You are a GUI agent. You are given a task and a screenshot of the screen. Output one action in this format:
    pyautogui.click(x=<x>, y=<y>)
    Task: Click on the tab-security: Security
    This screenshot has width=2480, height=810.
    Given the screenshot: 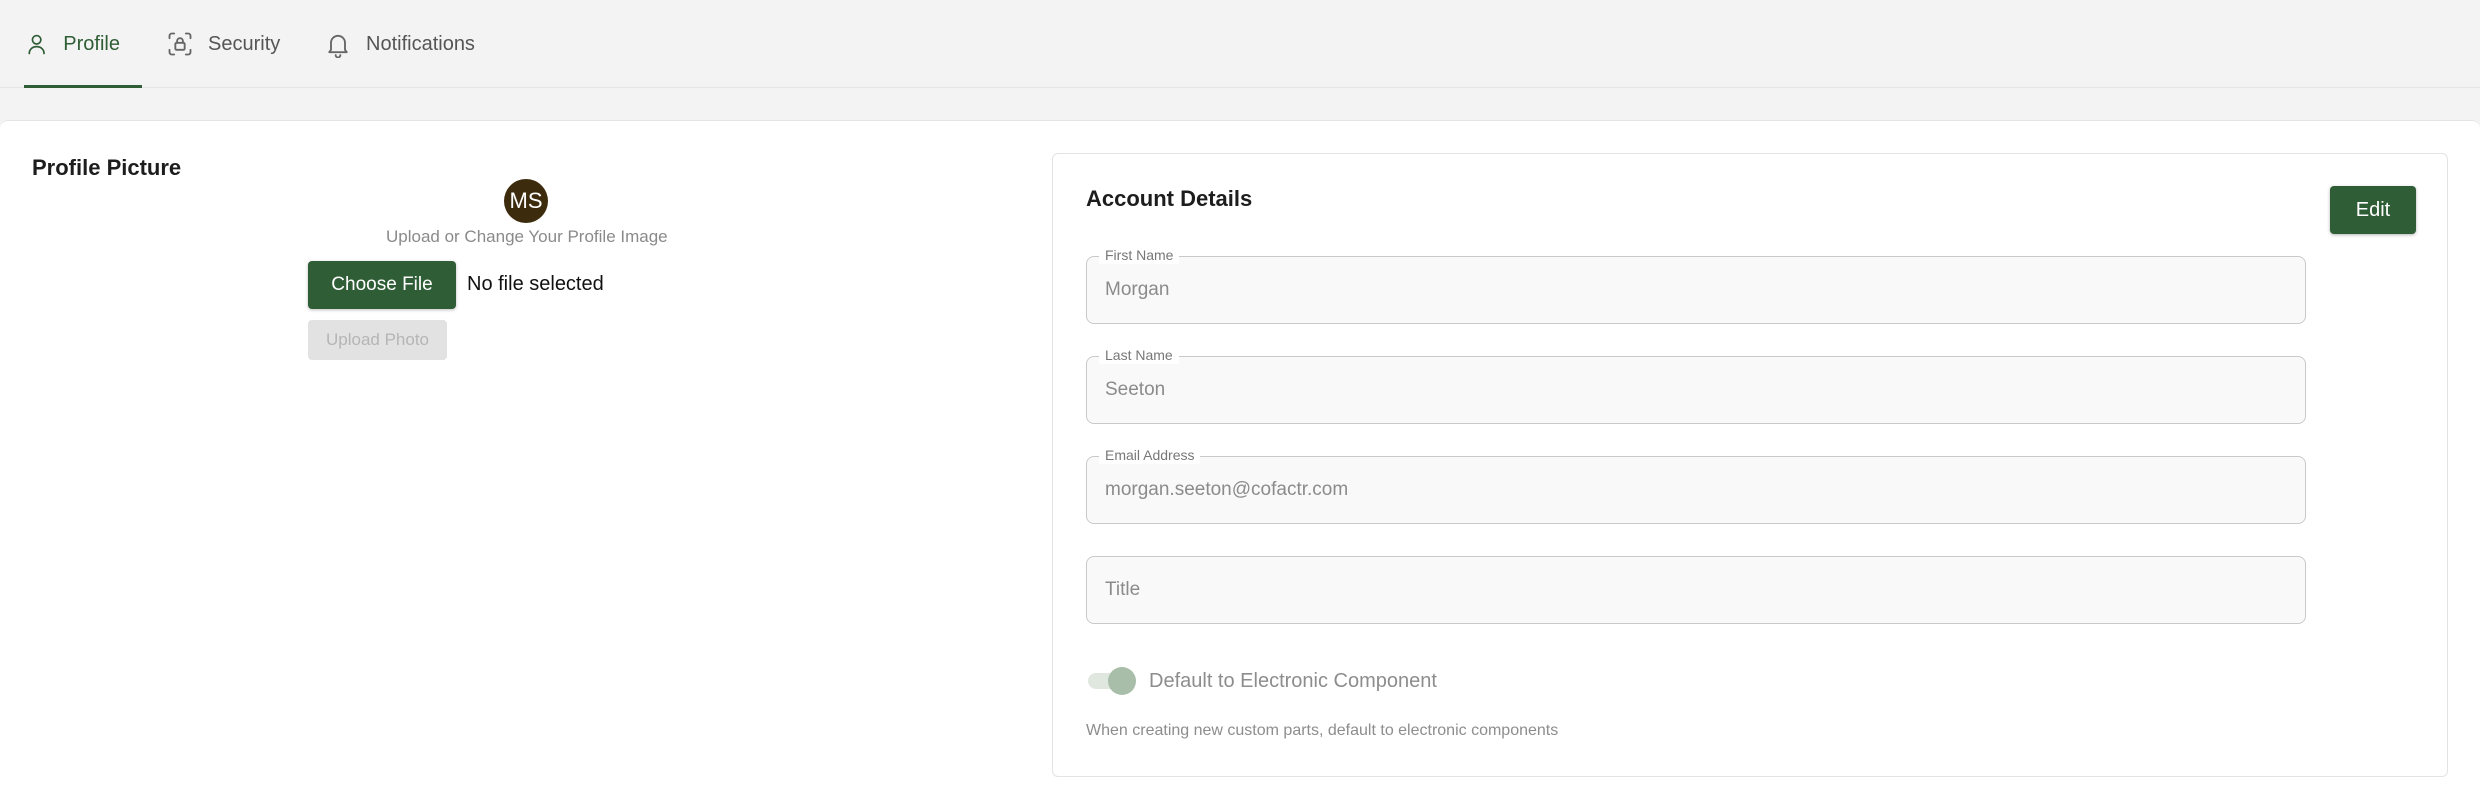 What is the action you would take?
    pyautogui.click(x=223, y=44)
    